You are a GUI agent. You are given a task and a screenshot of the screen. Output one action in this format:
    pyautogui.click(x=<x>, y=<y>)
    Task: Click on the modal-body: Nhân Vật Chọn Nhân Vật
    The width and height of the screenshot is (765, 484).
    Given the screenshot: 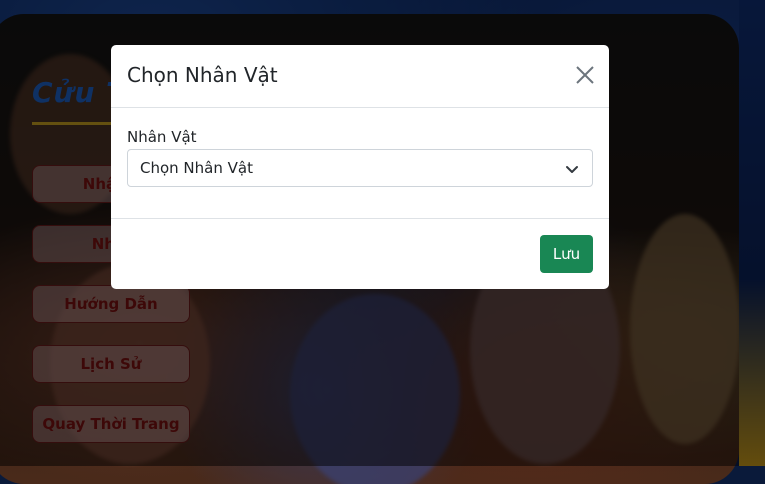 What is the action you would take?
    pyautogui.click(x=360, y=163)
    